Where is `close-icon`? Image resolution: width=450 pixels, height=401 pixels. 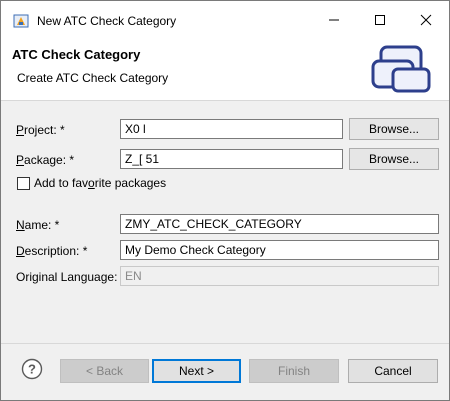 close-icon is located at coordinates (426, 20).